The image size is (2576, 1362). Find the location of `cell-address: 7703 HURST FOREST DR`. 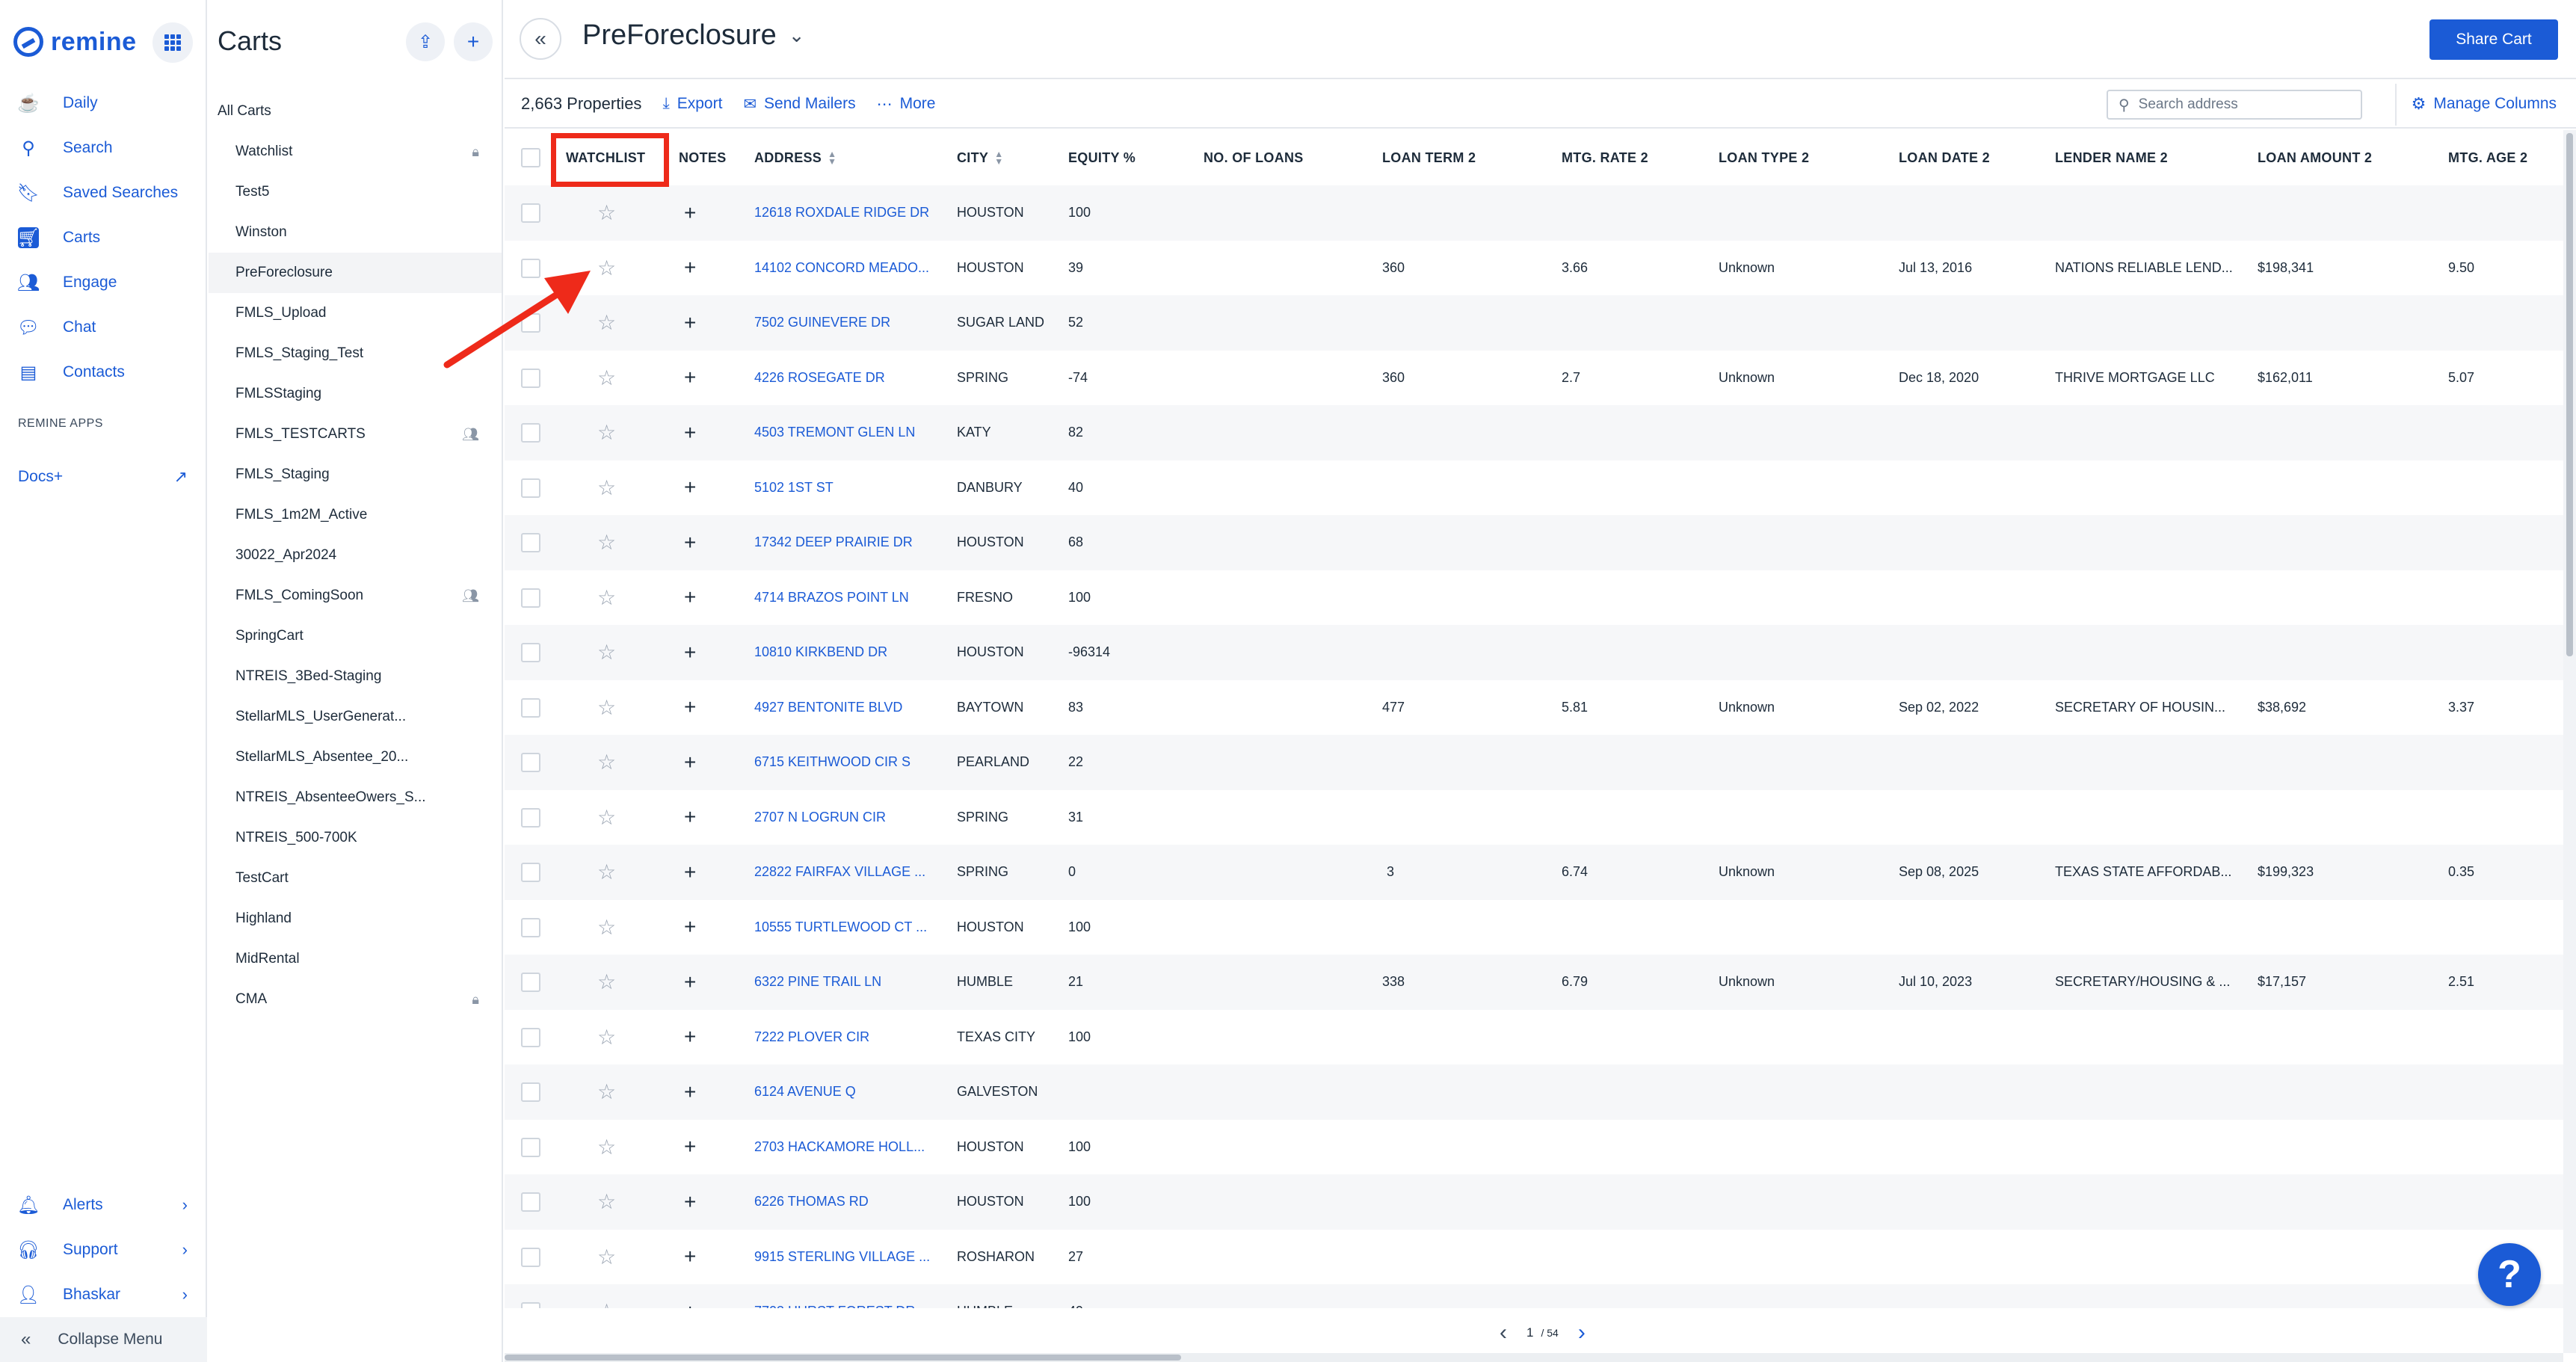

cell-address: 7703 HURST FOREST DR is located at coordinates (847, 1296).